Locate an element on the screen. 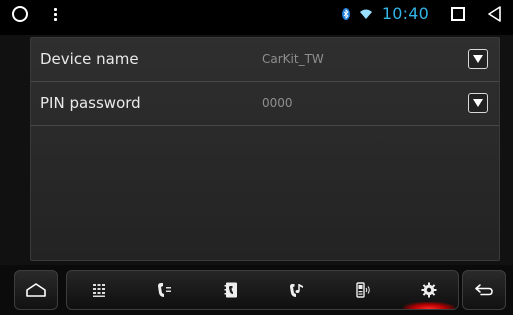 The width and height of the screenshot is (513, 315). return-icon is located at coordinates (484, 290).